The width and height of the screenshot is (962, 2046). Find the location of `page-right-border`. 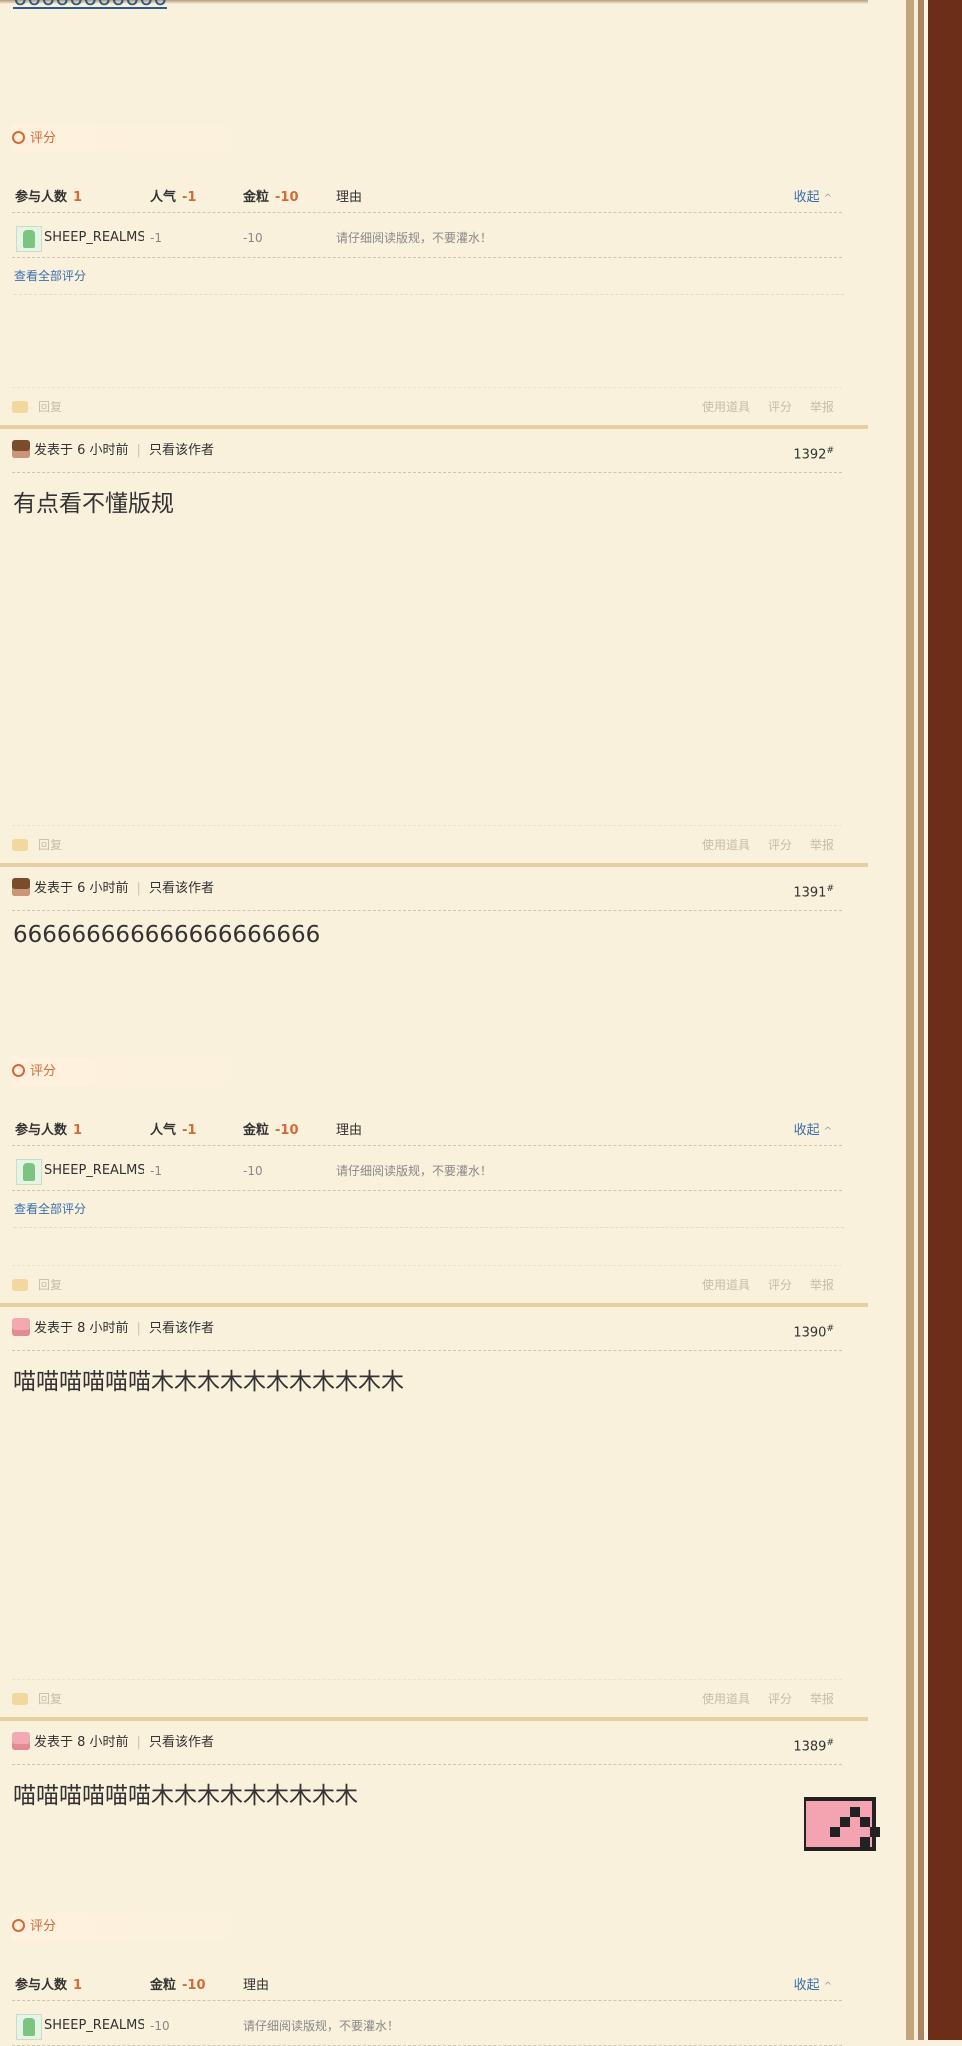

page-right-border is located at coordinates (934, 1020).